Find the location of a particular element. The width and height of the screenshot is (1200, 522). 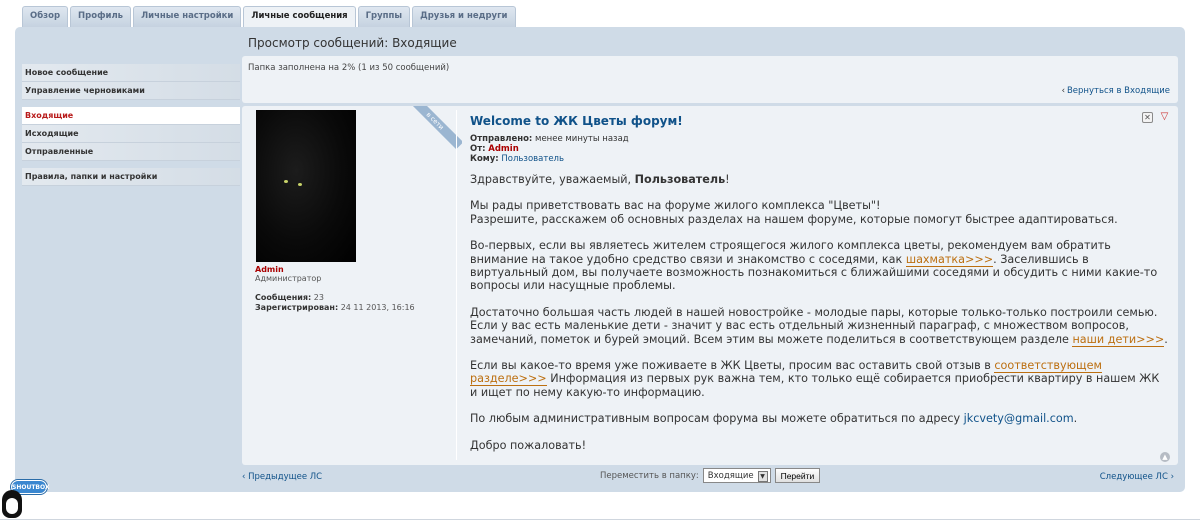

admin-email-link: jkcvety@gmail.com is located at coordinates (1019, 418).